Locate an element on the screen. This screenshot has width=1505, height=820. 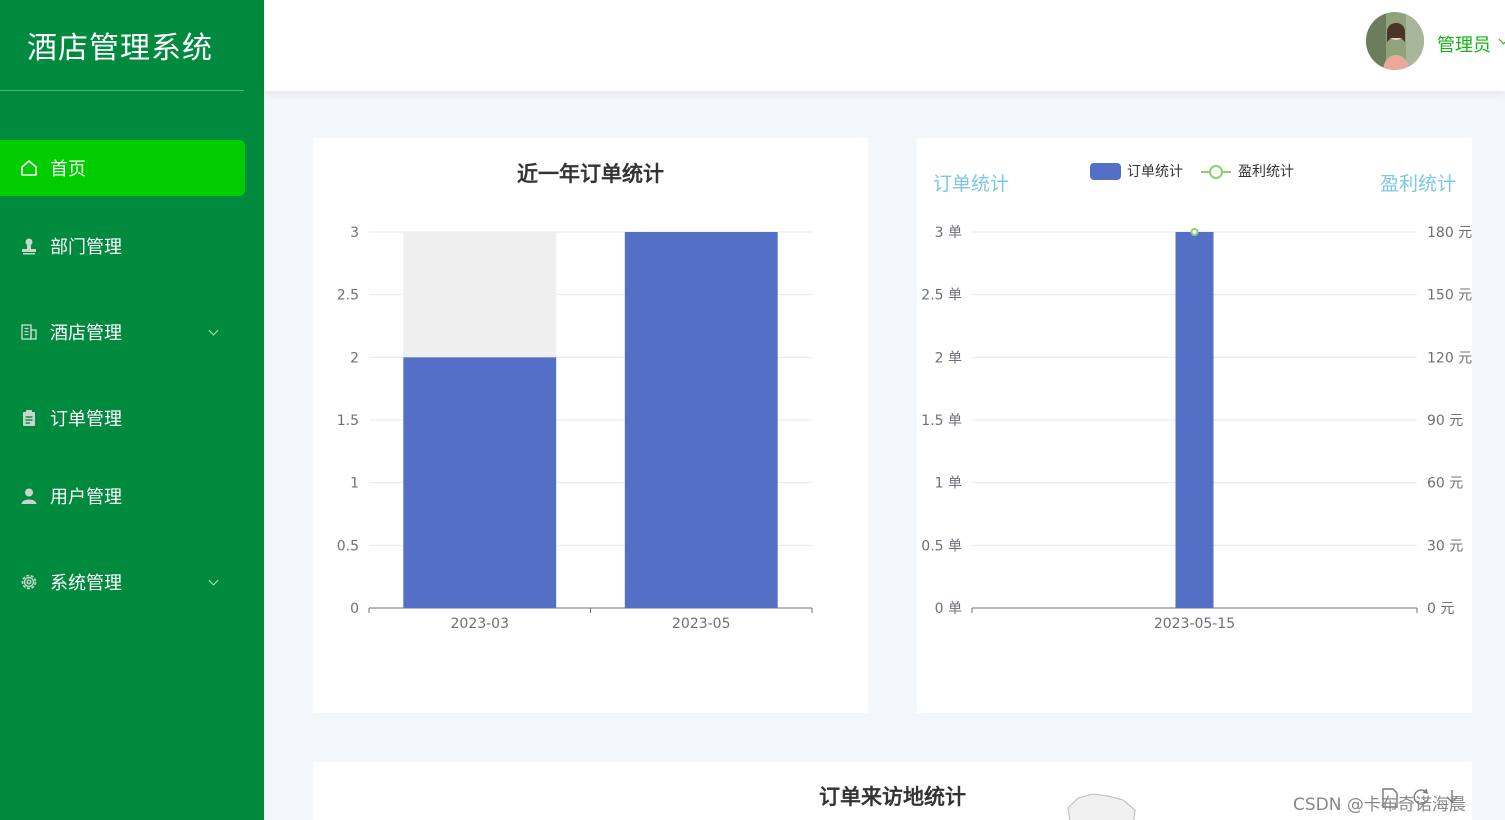
sidebar-item-home: 首页 is located at coordinates (122, 168).